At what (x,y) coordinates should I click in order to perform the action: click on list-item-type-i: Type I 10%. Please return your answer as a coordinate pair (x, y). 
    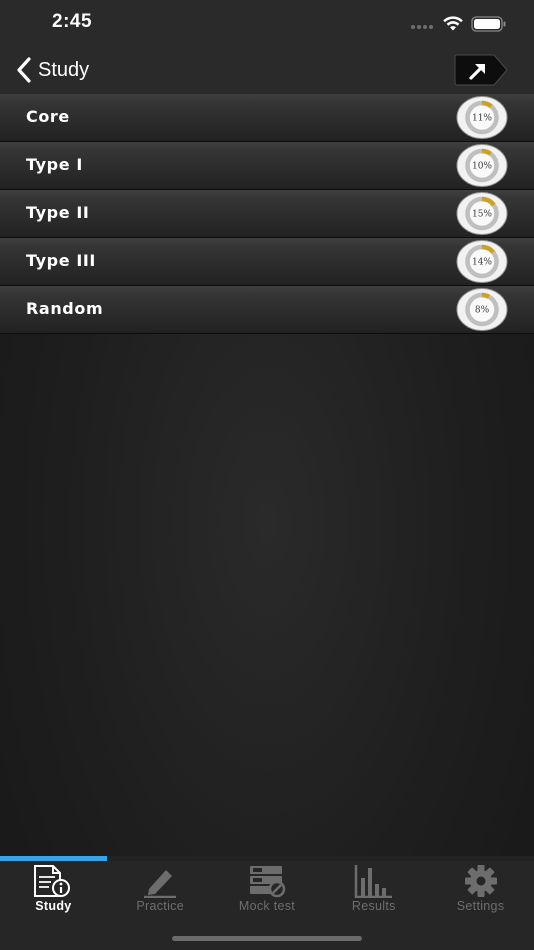
    Looking at the image, I should click on (267, 166).